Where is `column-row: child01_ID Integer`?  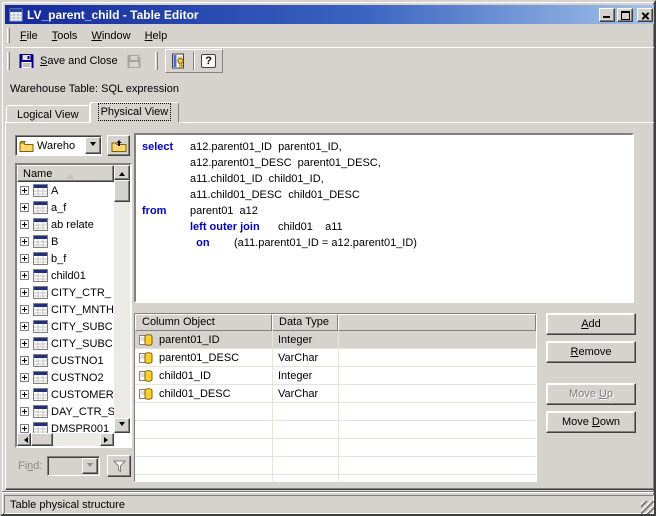 column-row: child01_ID Integer is located at coordinates (335, 376).